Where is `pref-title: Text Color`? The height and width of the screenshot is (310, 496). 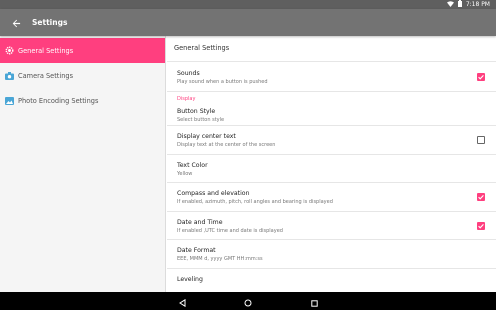
pref-title: Text Color is located at coordinates (192, 165).